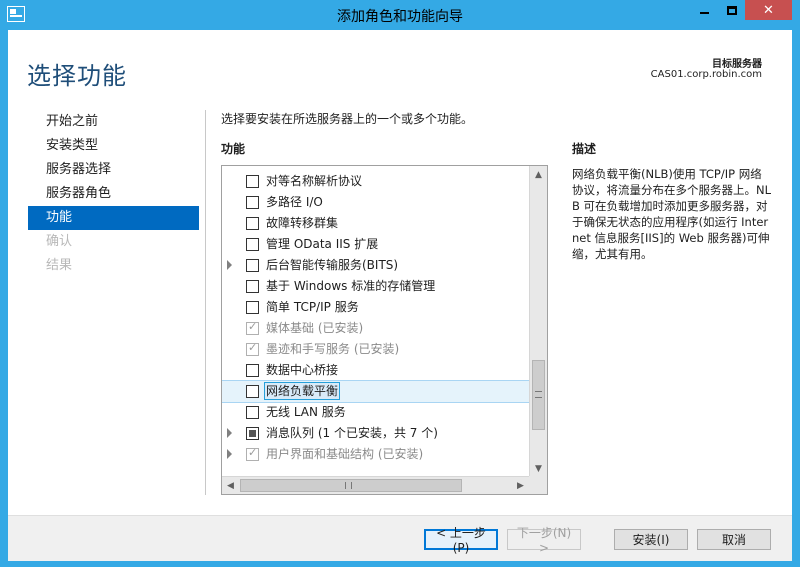  I want to click on destination-server-label: 目标服务器, so click(737, 64).